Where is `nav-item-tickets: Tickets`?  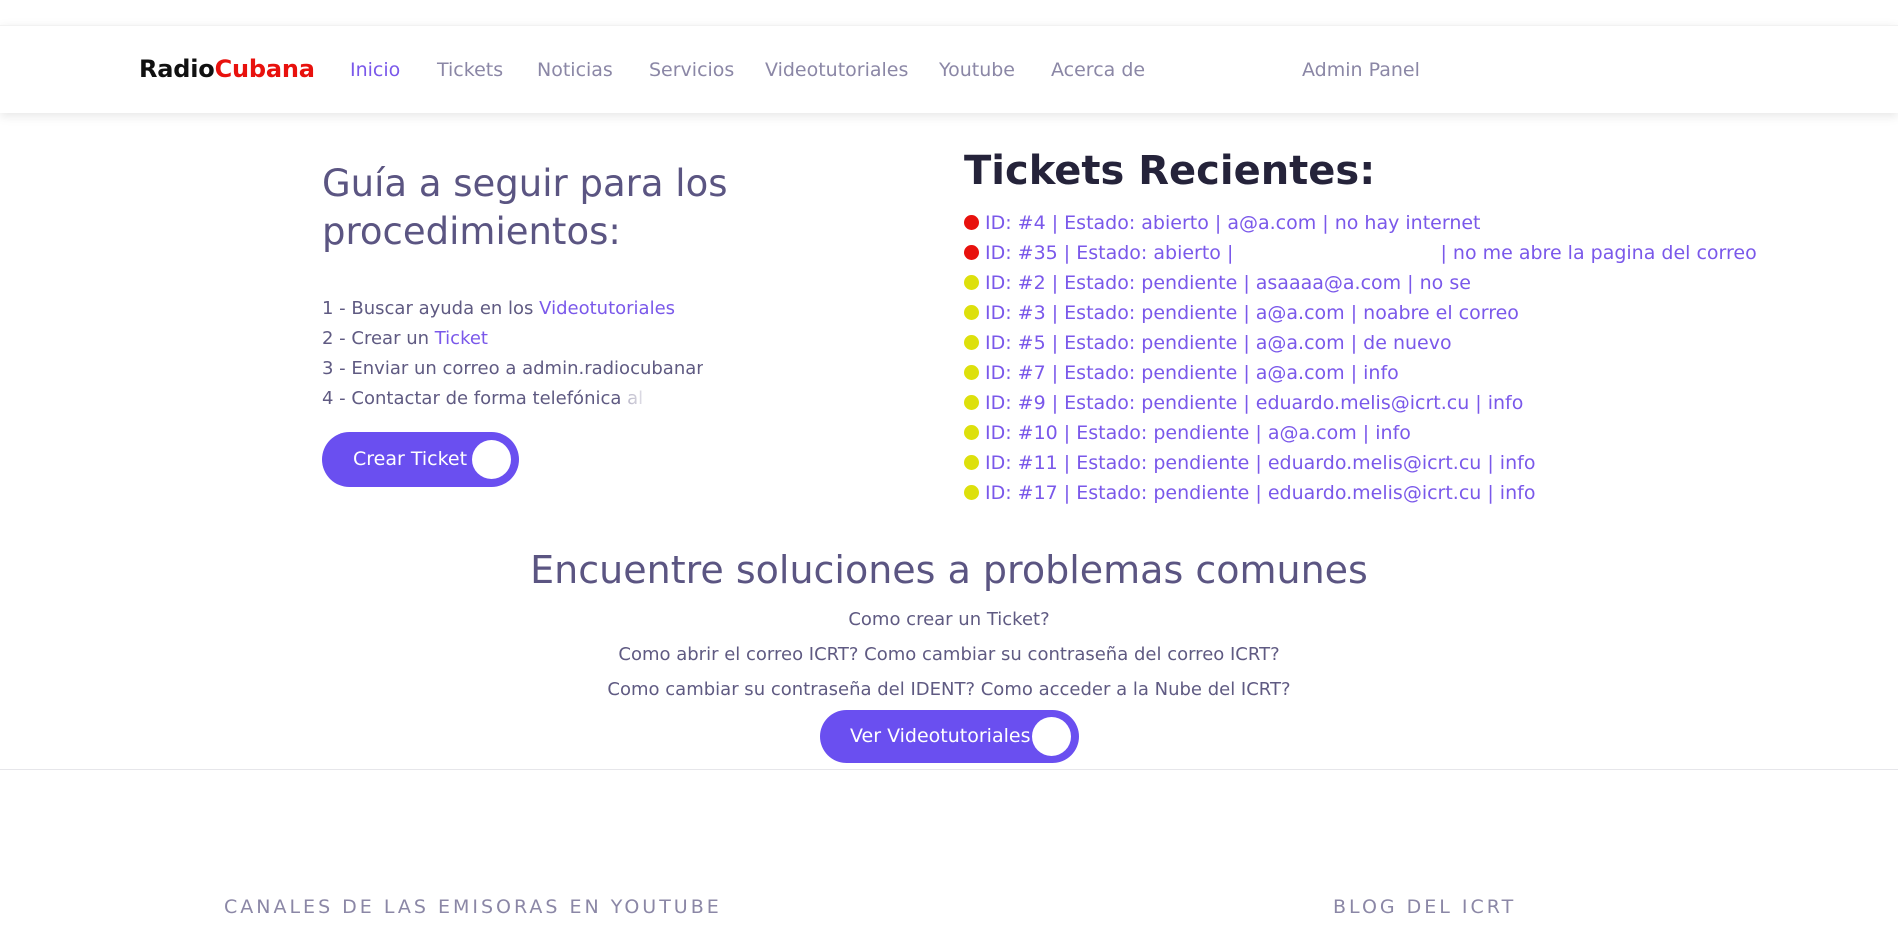 nav-item-tickets: Tickets is located at coordinates (470, 70).